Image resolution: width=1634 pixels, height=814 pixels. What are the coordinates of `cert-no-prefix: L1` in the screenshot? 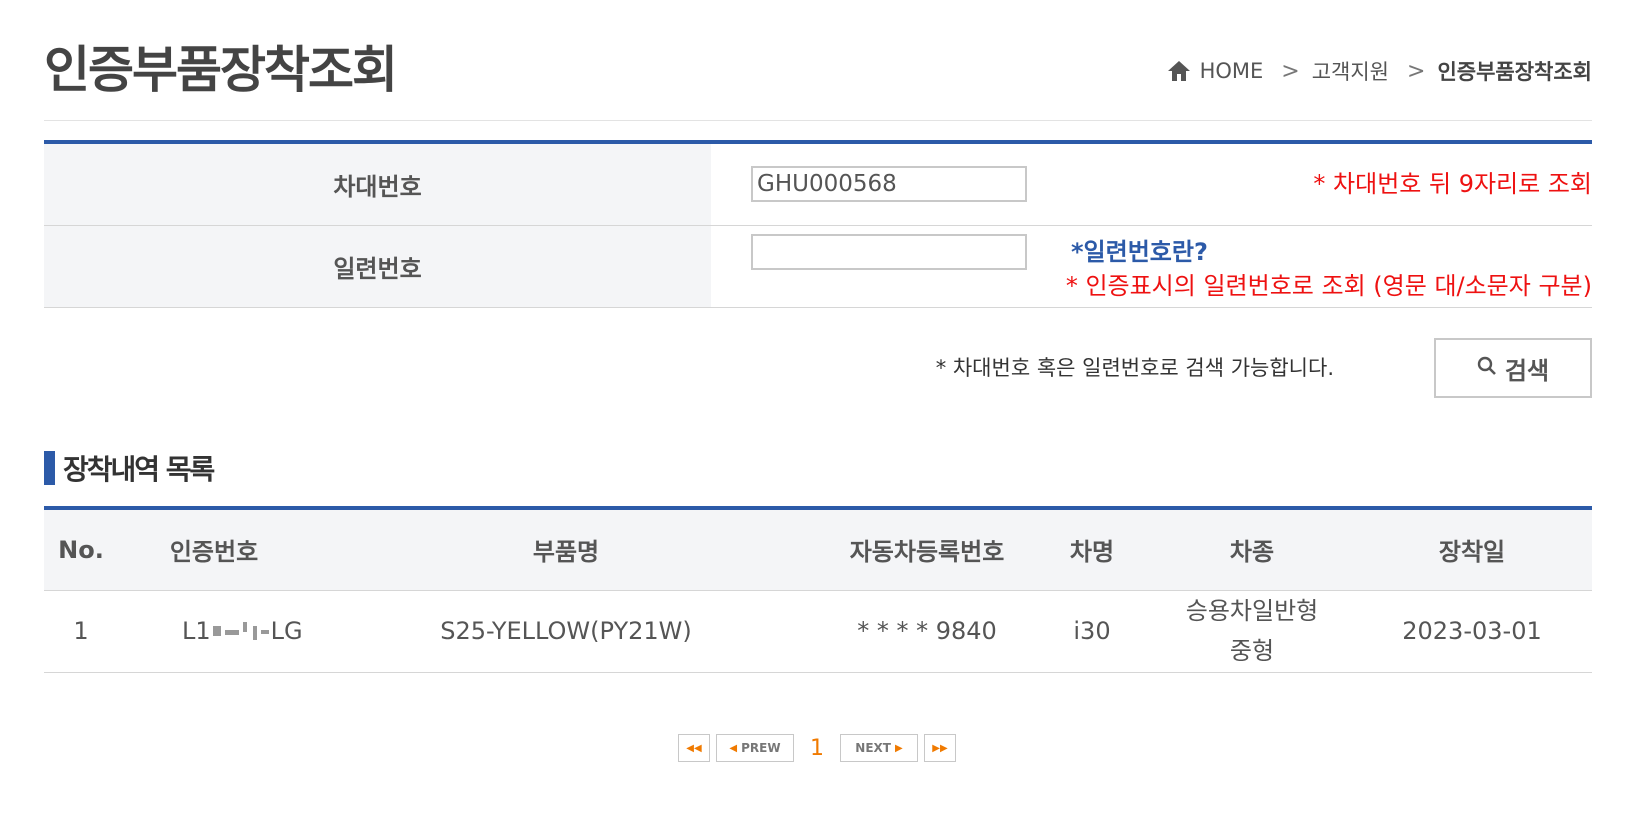 It's located at (196, 631).